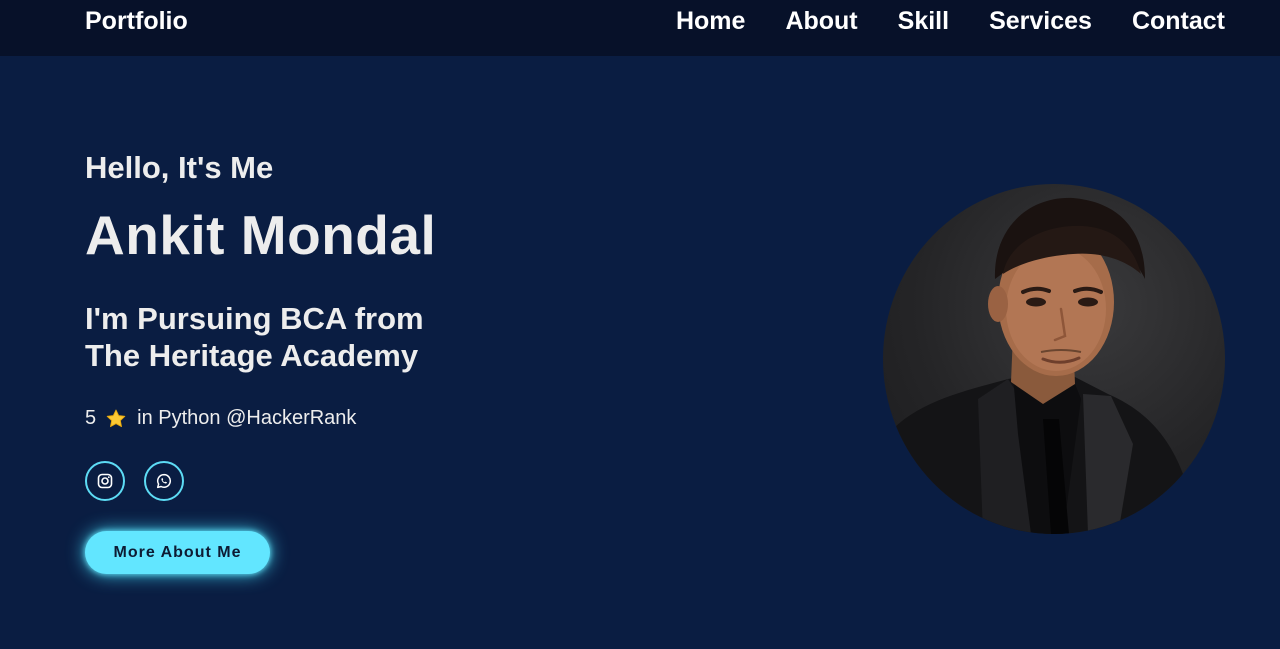  I want to click on main-nav: Home About Skill Services Contact, so click(950, 21).